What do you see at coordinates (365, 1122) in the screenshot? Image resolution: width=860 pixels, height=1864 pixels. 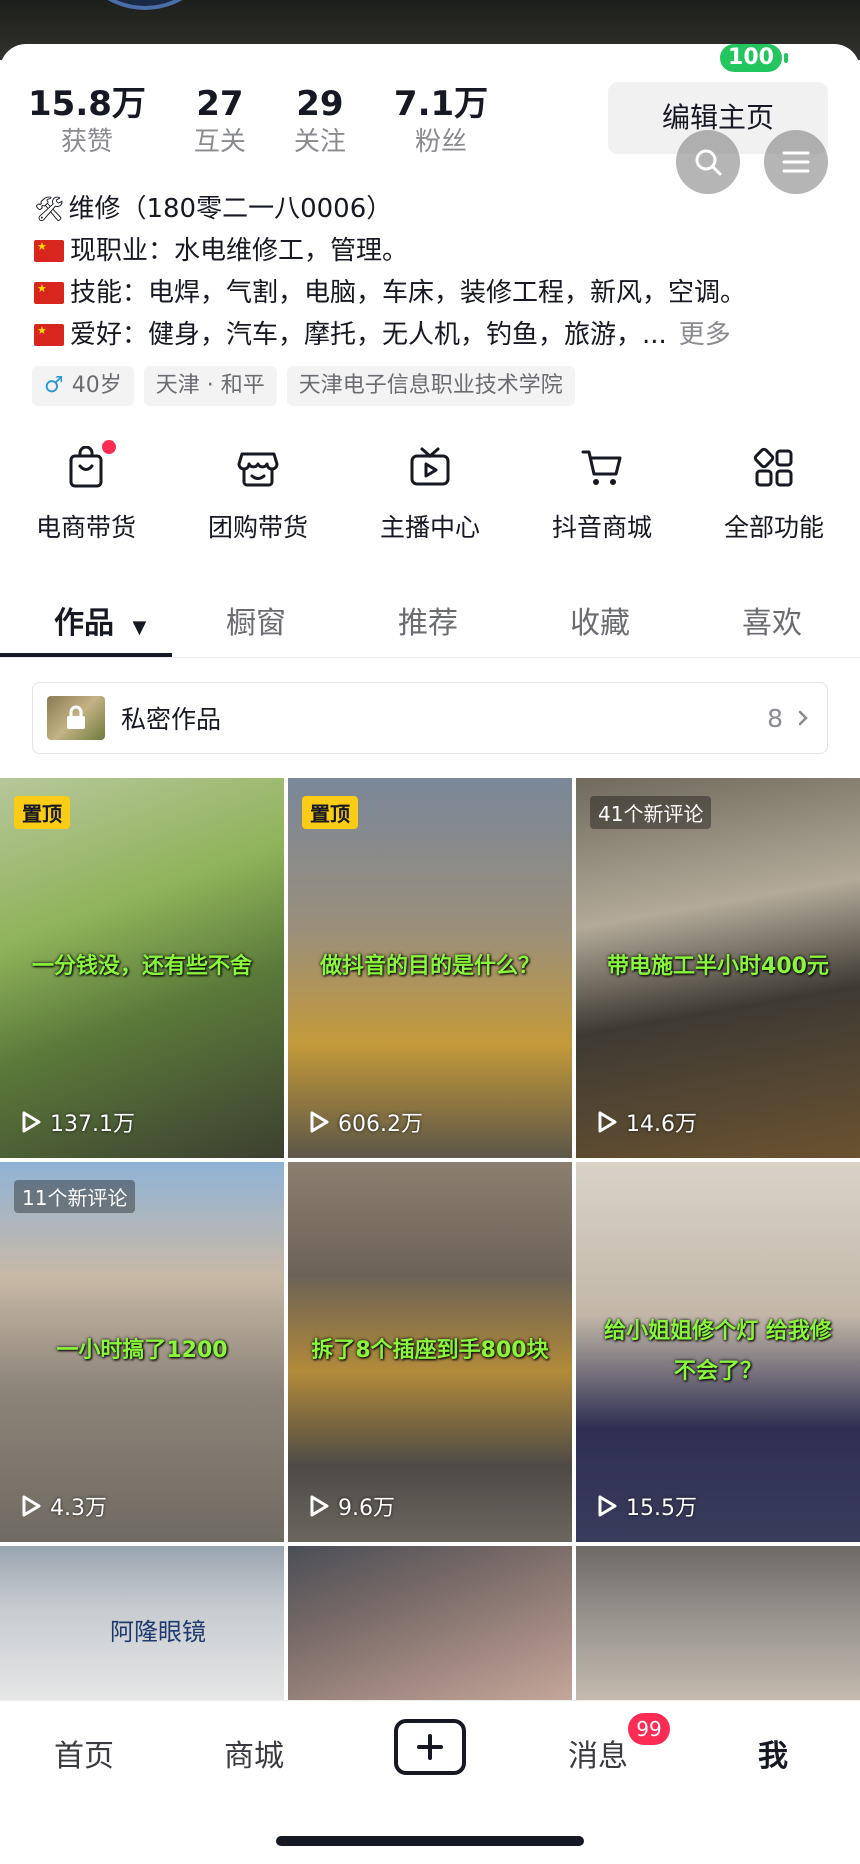 I see `play-count: 606.2万` at bounding box center [365, 1122].